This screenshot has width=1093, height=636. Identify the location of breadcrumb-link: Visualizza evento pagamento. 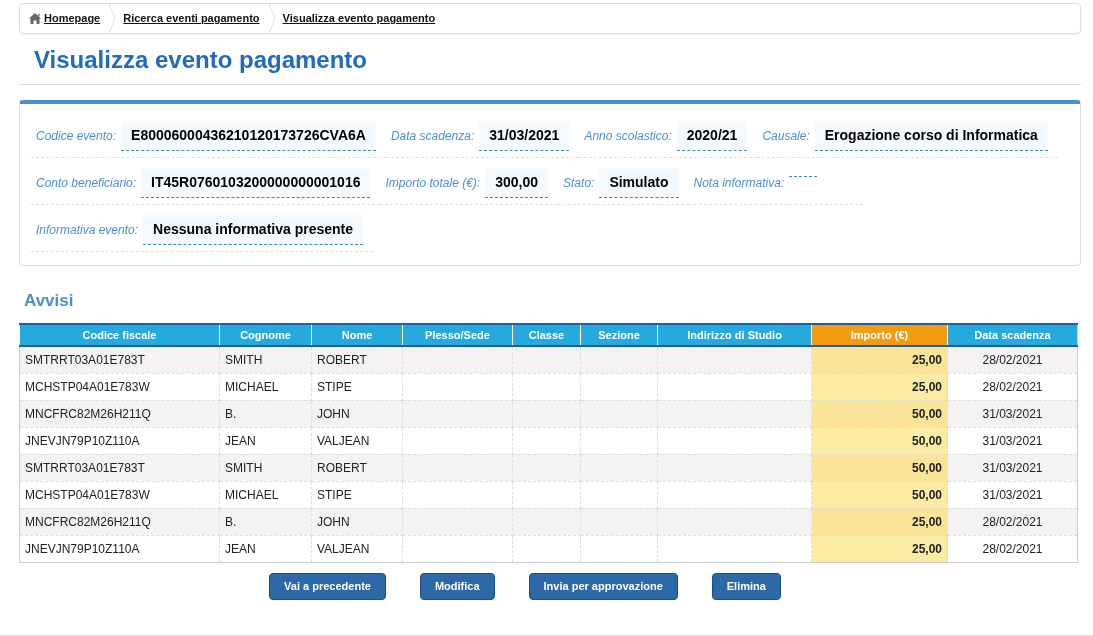
(359, 18).